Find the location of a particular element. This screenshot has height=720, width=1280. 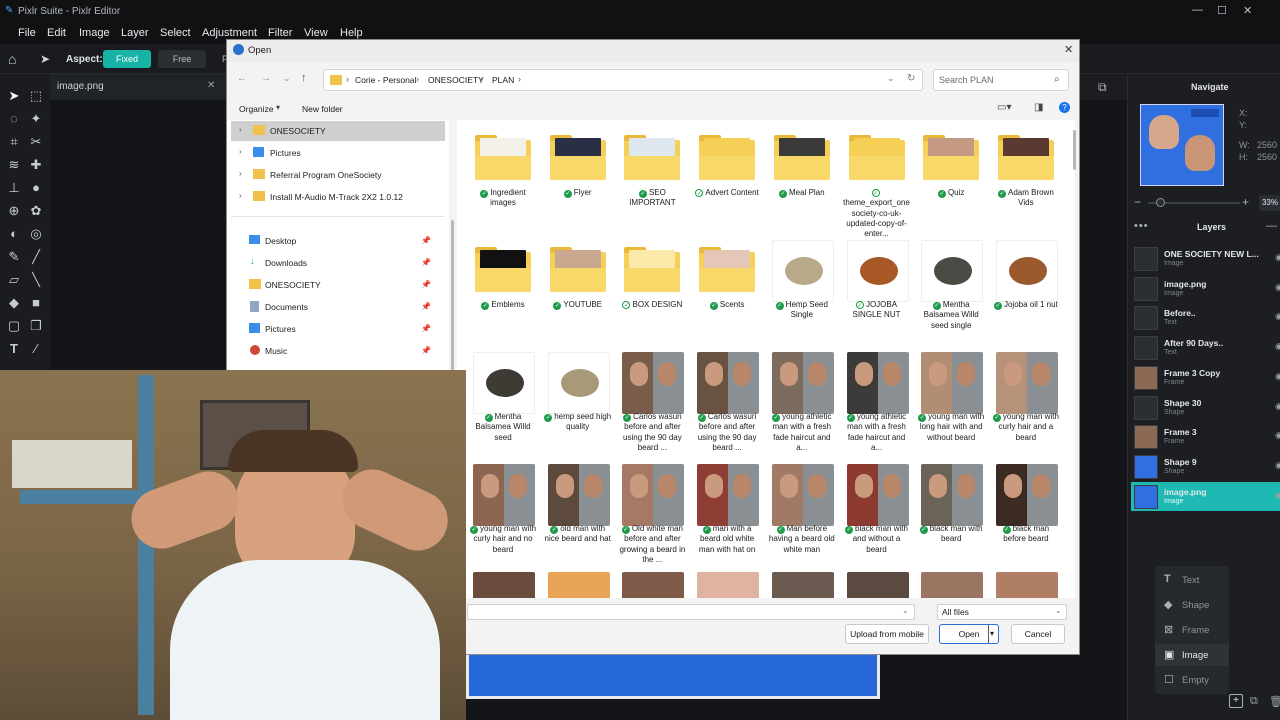

layers-more-icon: ••• is located at coordinates (1141, 226).